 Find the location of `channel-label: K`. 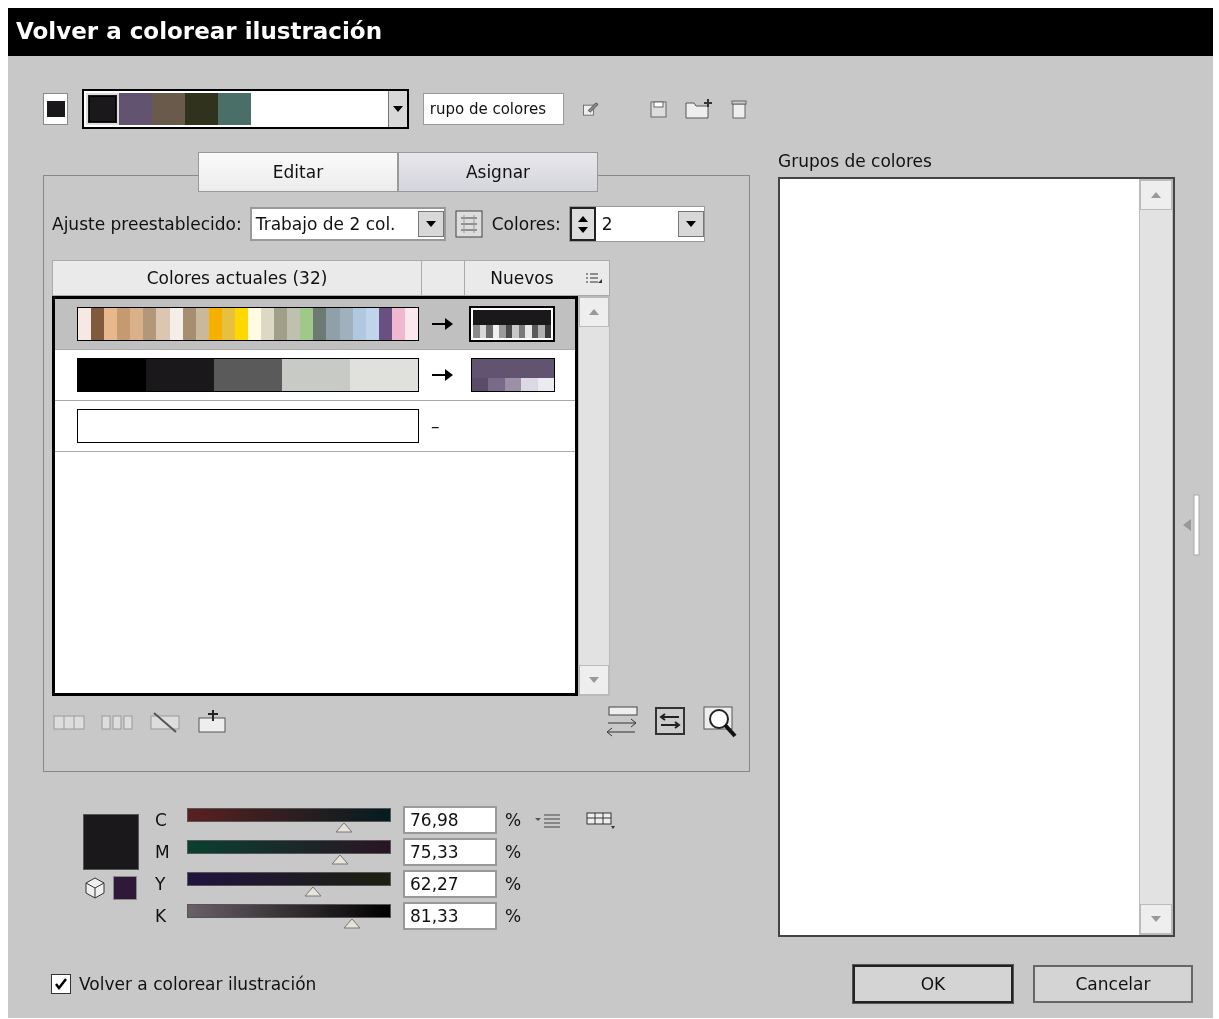

channel-label: K is located at coordinates (161, 916).